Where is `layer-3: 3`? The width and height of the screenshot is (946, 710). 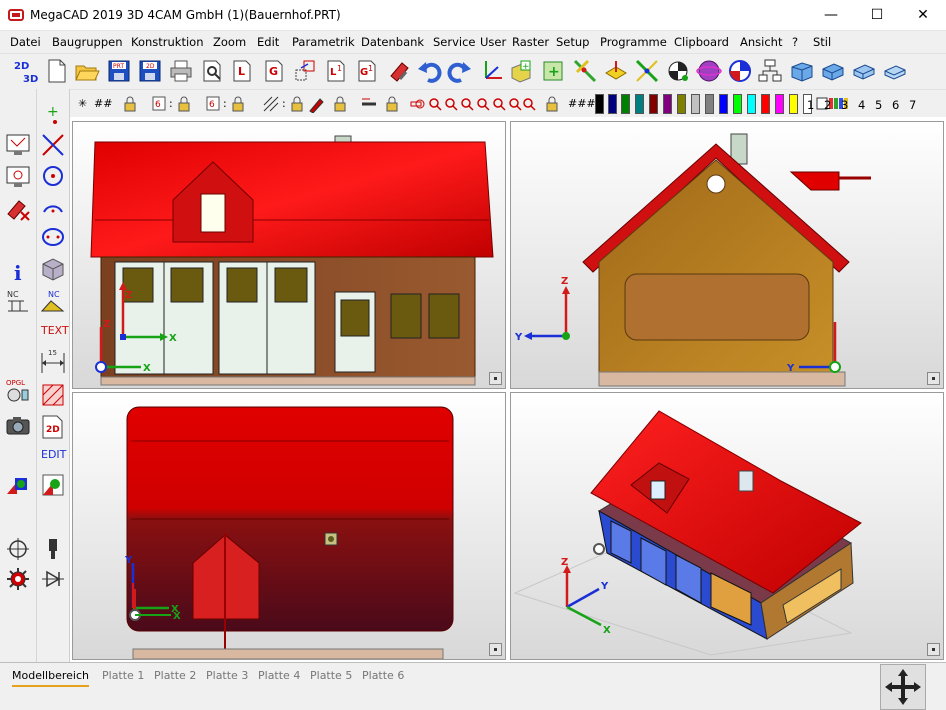 layer-3: 3 is located at coordinates (844, 105).